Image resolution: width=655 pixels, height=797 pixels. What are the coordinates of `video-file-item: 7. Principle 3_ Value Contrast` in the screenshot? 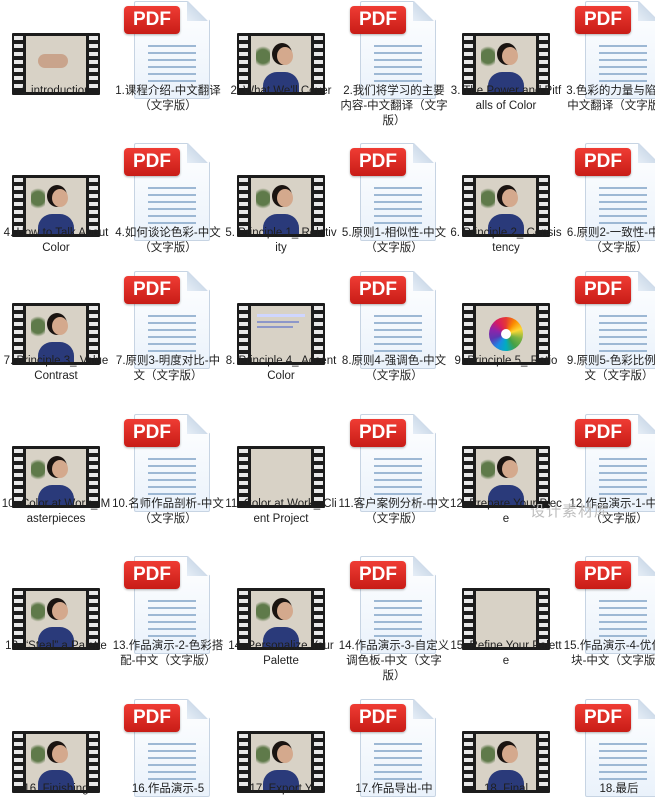 It's located at (56, 326).